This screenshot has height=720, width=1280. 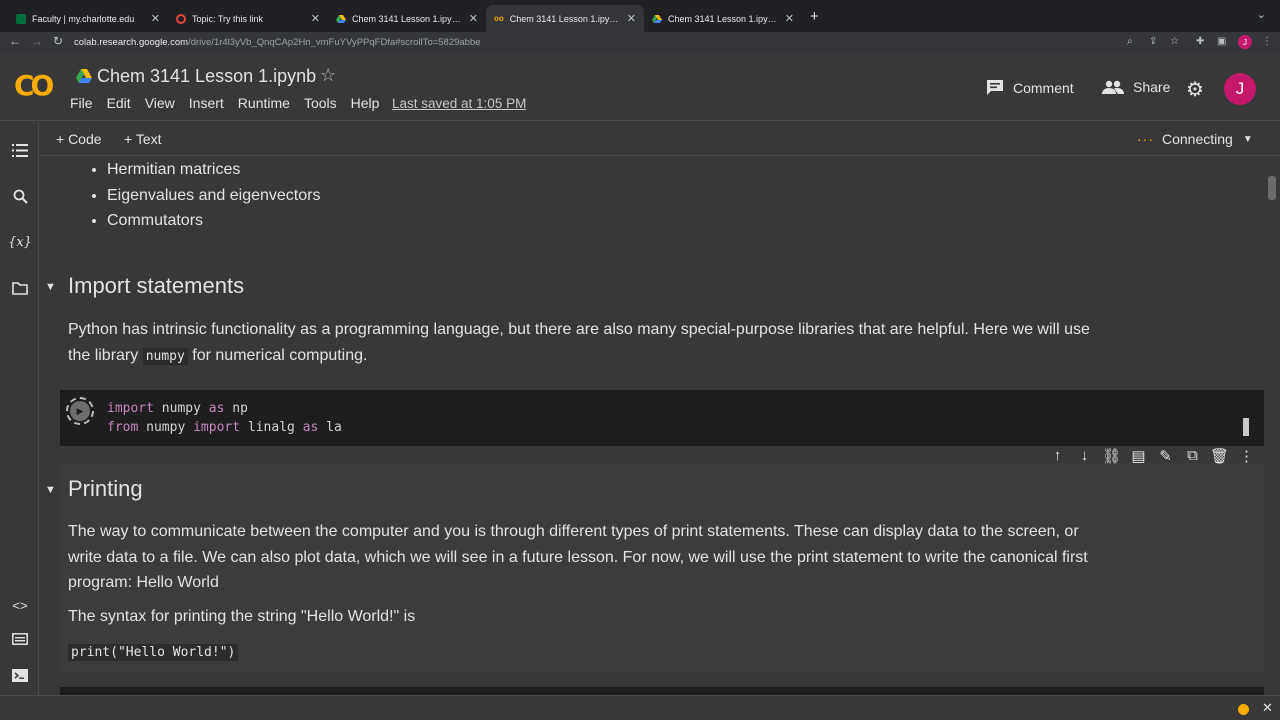 I want to click on browser-profile-avatar: J, so click(x=1245, y=42).